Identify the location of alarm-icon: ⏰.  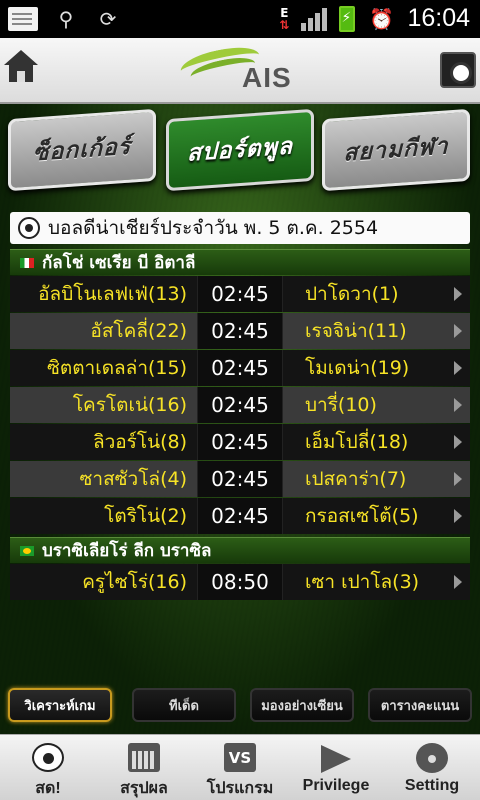
(381, 18).